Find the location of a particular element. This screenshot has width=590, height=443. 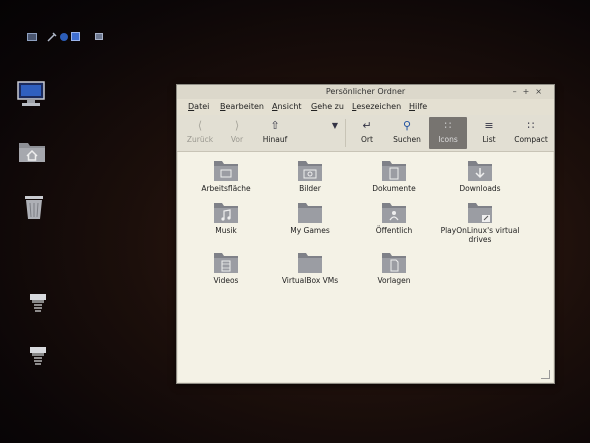

view-list-button: ≡ List is located at coordinates (489, 133).